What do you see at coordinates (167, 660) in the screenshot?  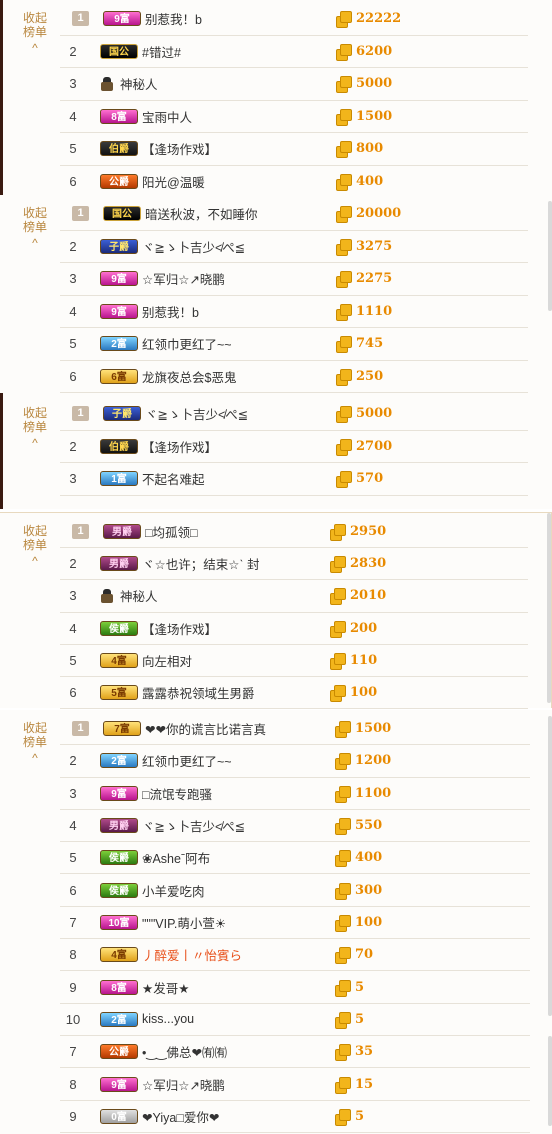 I see `user-name: 向左相对` at bounding box center [167, 660].